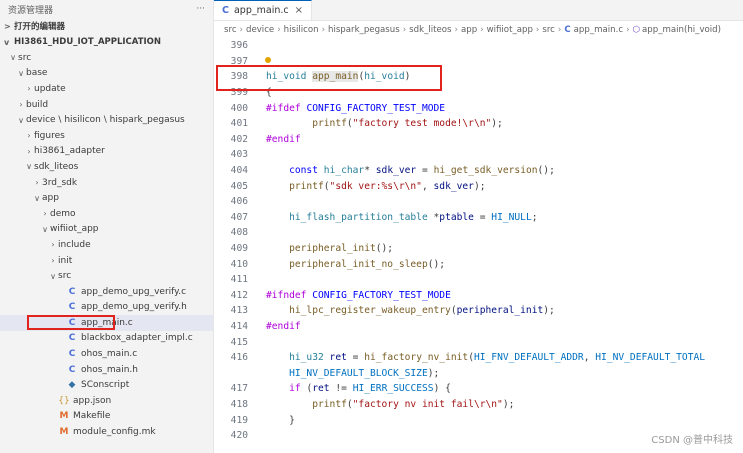 This screenshot has width=743, height=453. What do you see at coordinates (598, 30) in the screenshot?
I see `breadcrumb-item: app_main.c` at bounding box center [598, 30].